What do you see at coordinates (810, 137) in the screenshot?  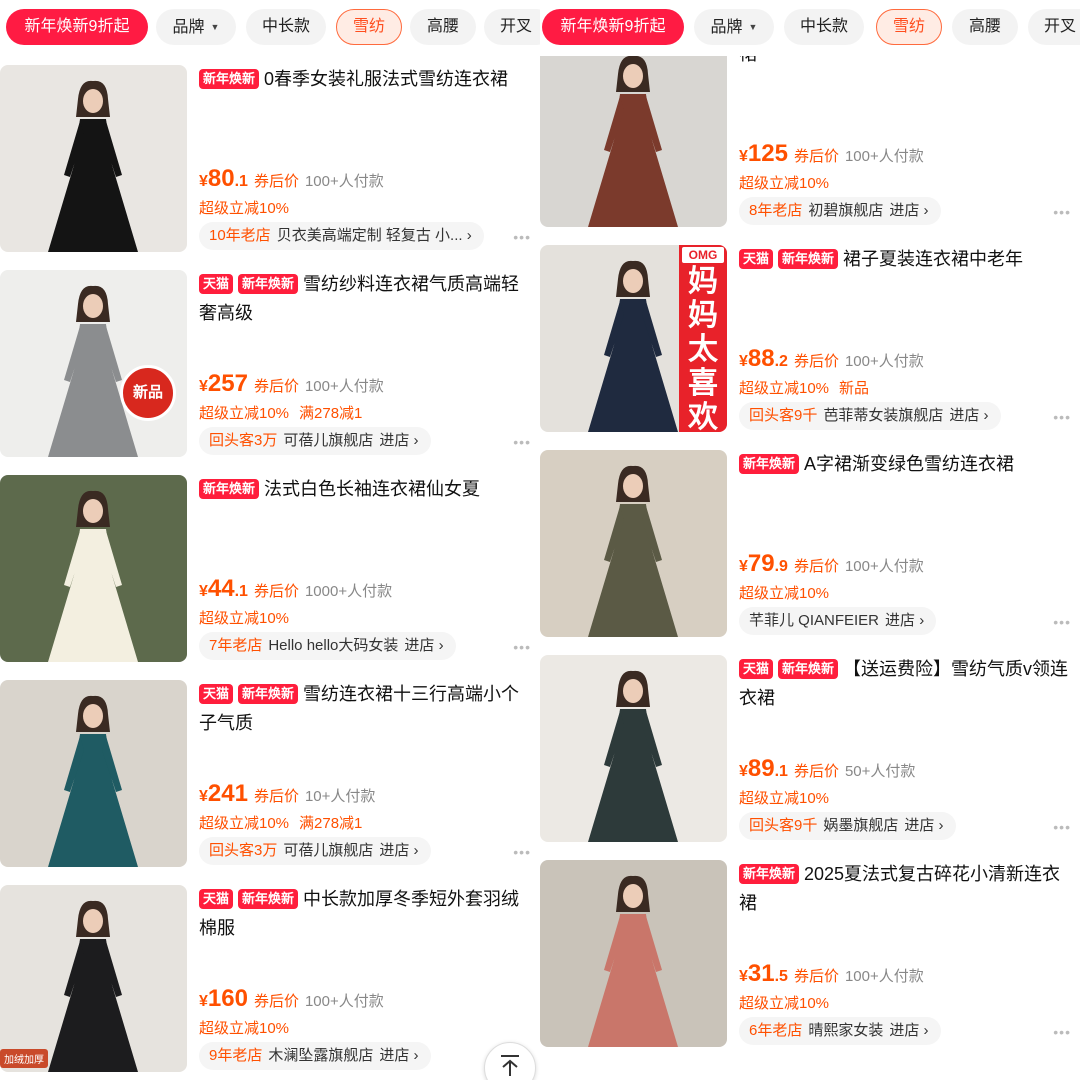 I see `product-card: 裙¥125券后价100+人付款超级立减10%8年老店初碧旗舰店进店 ›•••` at bounding box center [810, 137].